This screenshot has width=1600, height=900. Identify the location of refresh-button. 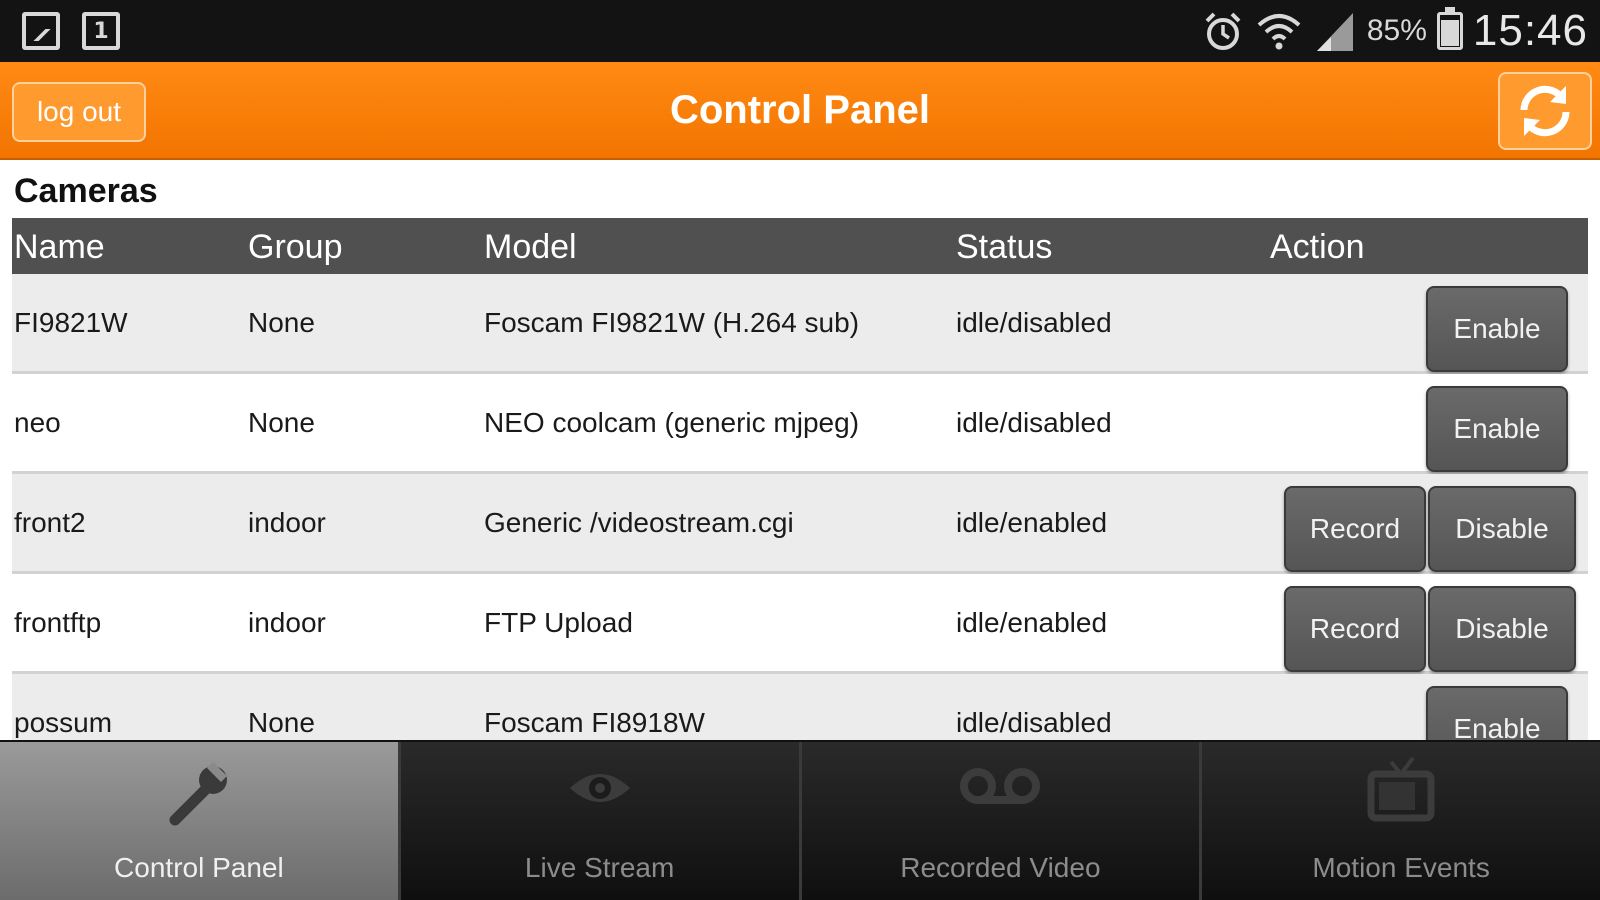
(1545, 111).